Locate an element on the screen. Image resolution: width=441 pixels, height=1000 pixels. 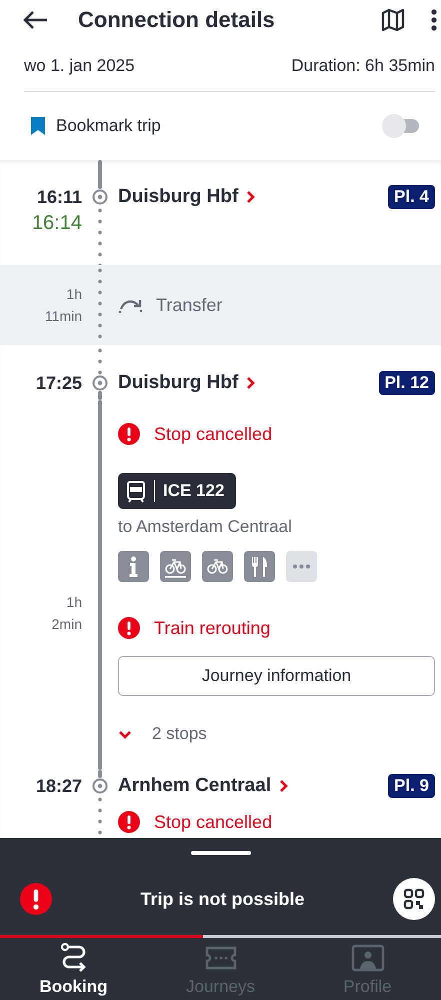
stops-toggle: 2 stops is located at coordinates (276, 734).